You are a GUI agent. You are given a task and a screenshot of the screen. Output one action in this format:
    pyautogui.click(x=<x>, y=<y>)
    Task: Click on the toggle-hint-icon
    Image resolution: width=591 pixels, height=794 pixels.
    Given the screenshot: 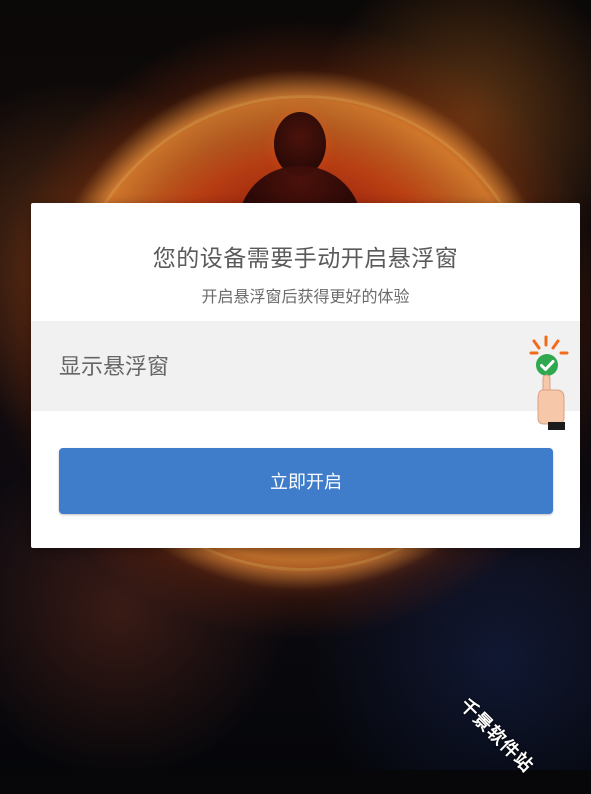 What is the action you would take?
    pyautogui.click(x=550, y=384)
    